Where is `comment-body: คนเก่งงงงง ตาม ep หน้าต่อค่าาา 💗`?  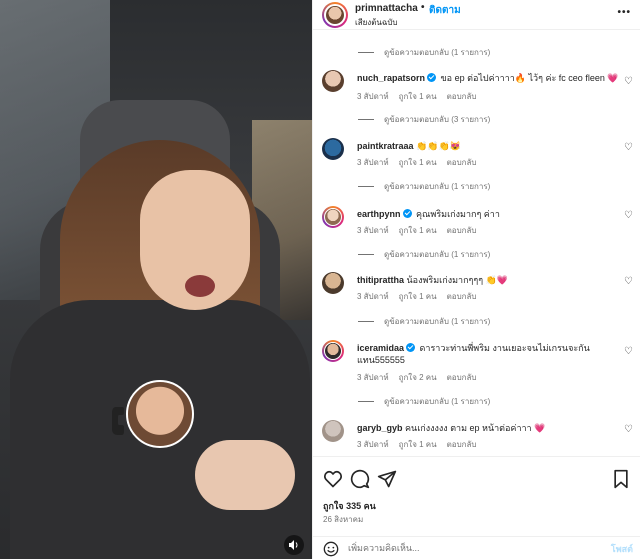 comment-body: คนเก่งงงงง ตาม ep หน้าต่อค่าาา 💗 is located at coordinates (475, 428).